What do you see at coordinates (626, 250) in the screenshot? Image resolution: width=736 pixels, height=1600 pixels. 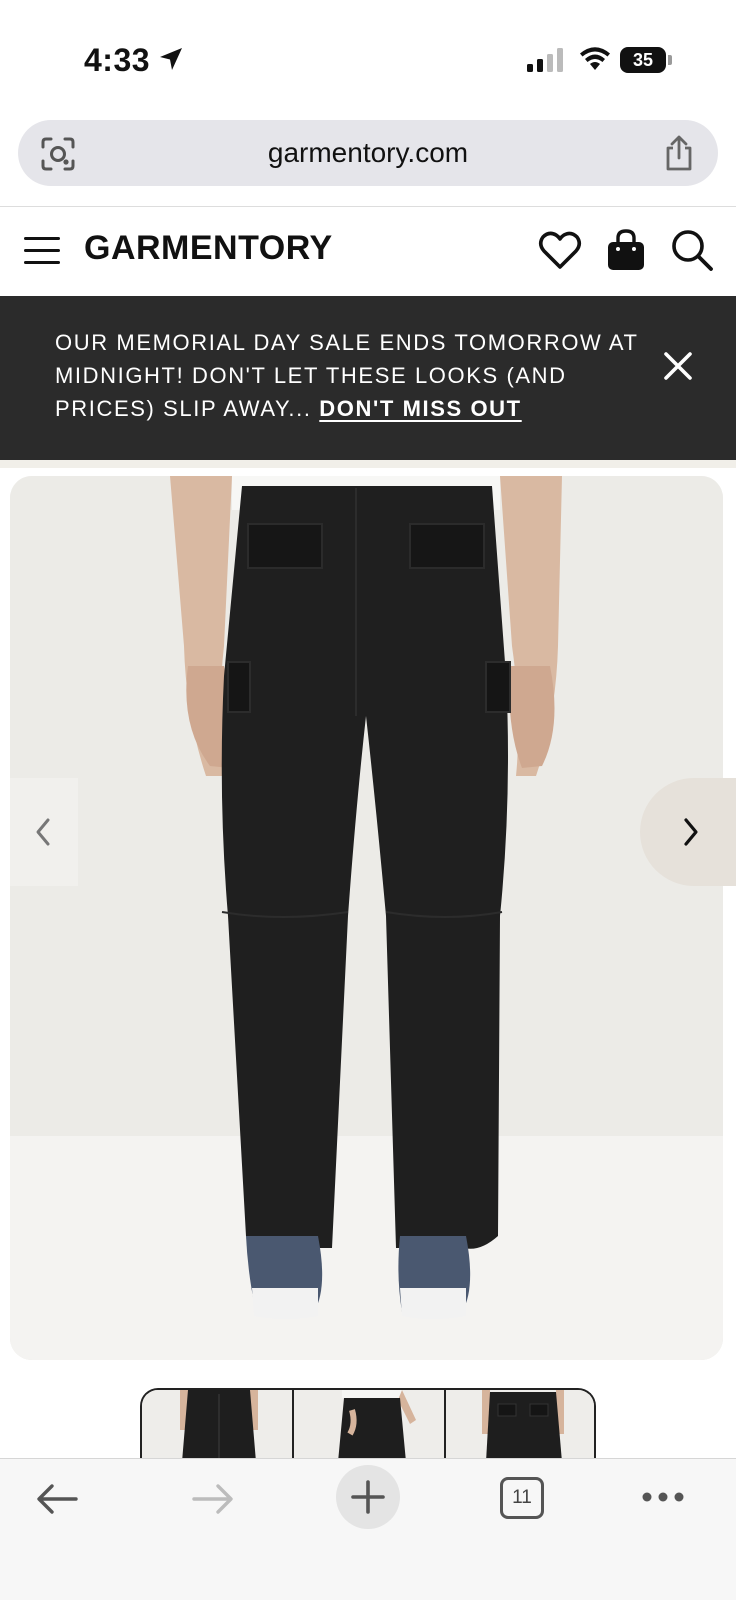 I see `shopping-bag-icon` at bounding box center [626, 250].